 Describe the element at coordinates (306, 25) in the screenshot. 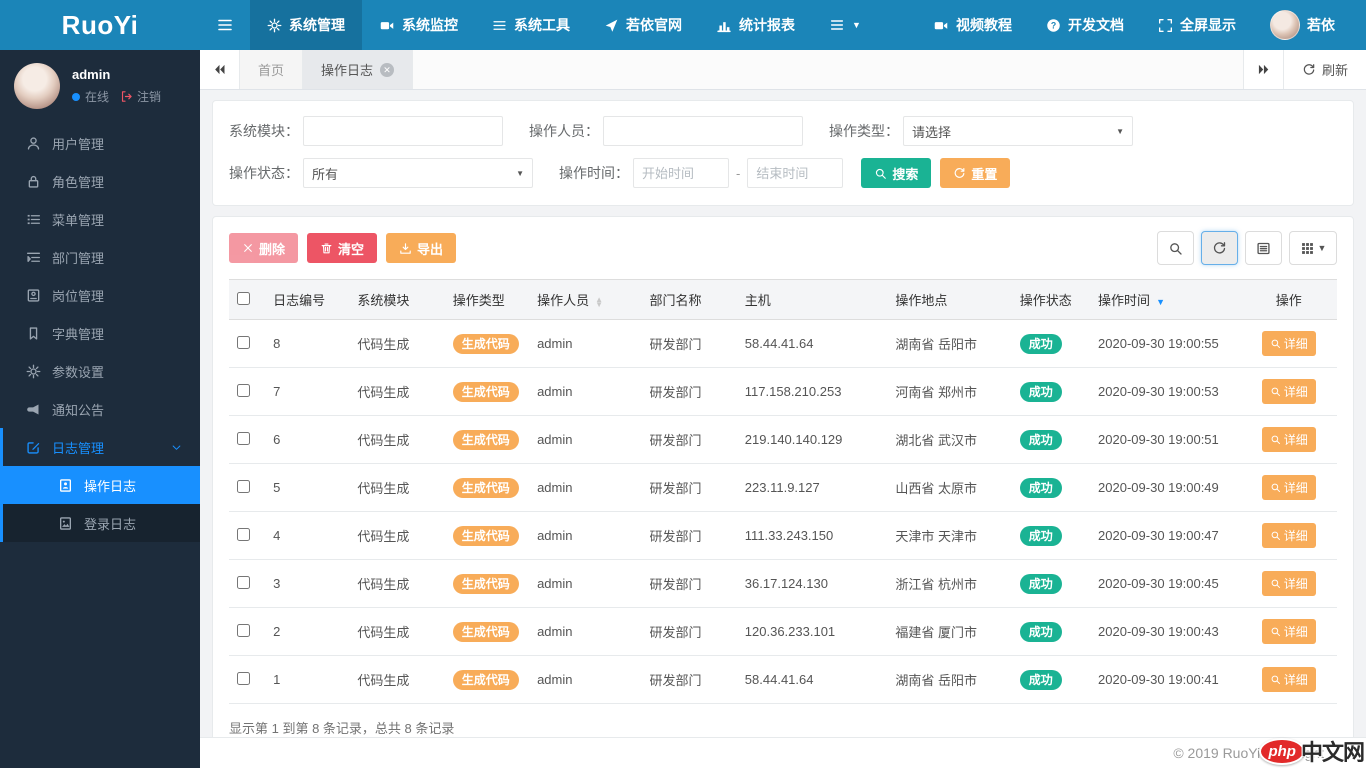

I see `nav-system-manage: 系统管理` at that location.